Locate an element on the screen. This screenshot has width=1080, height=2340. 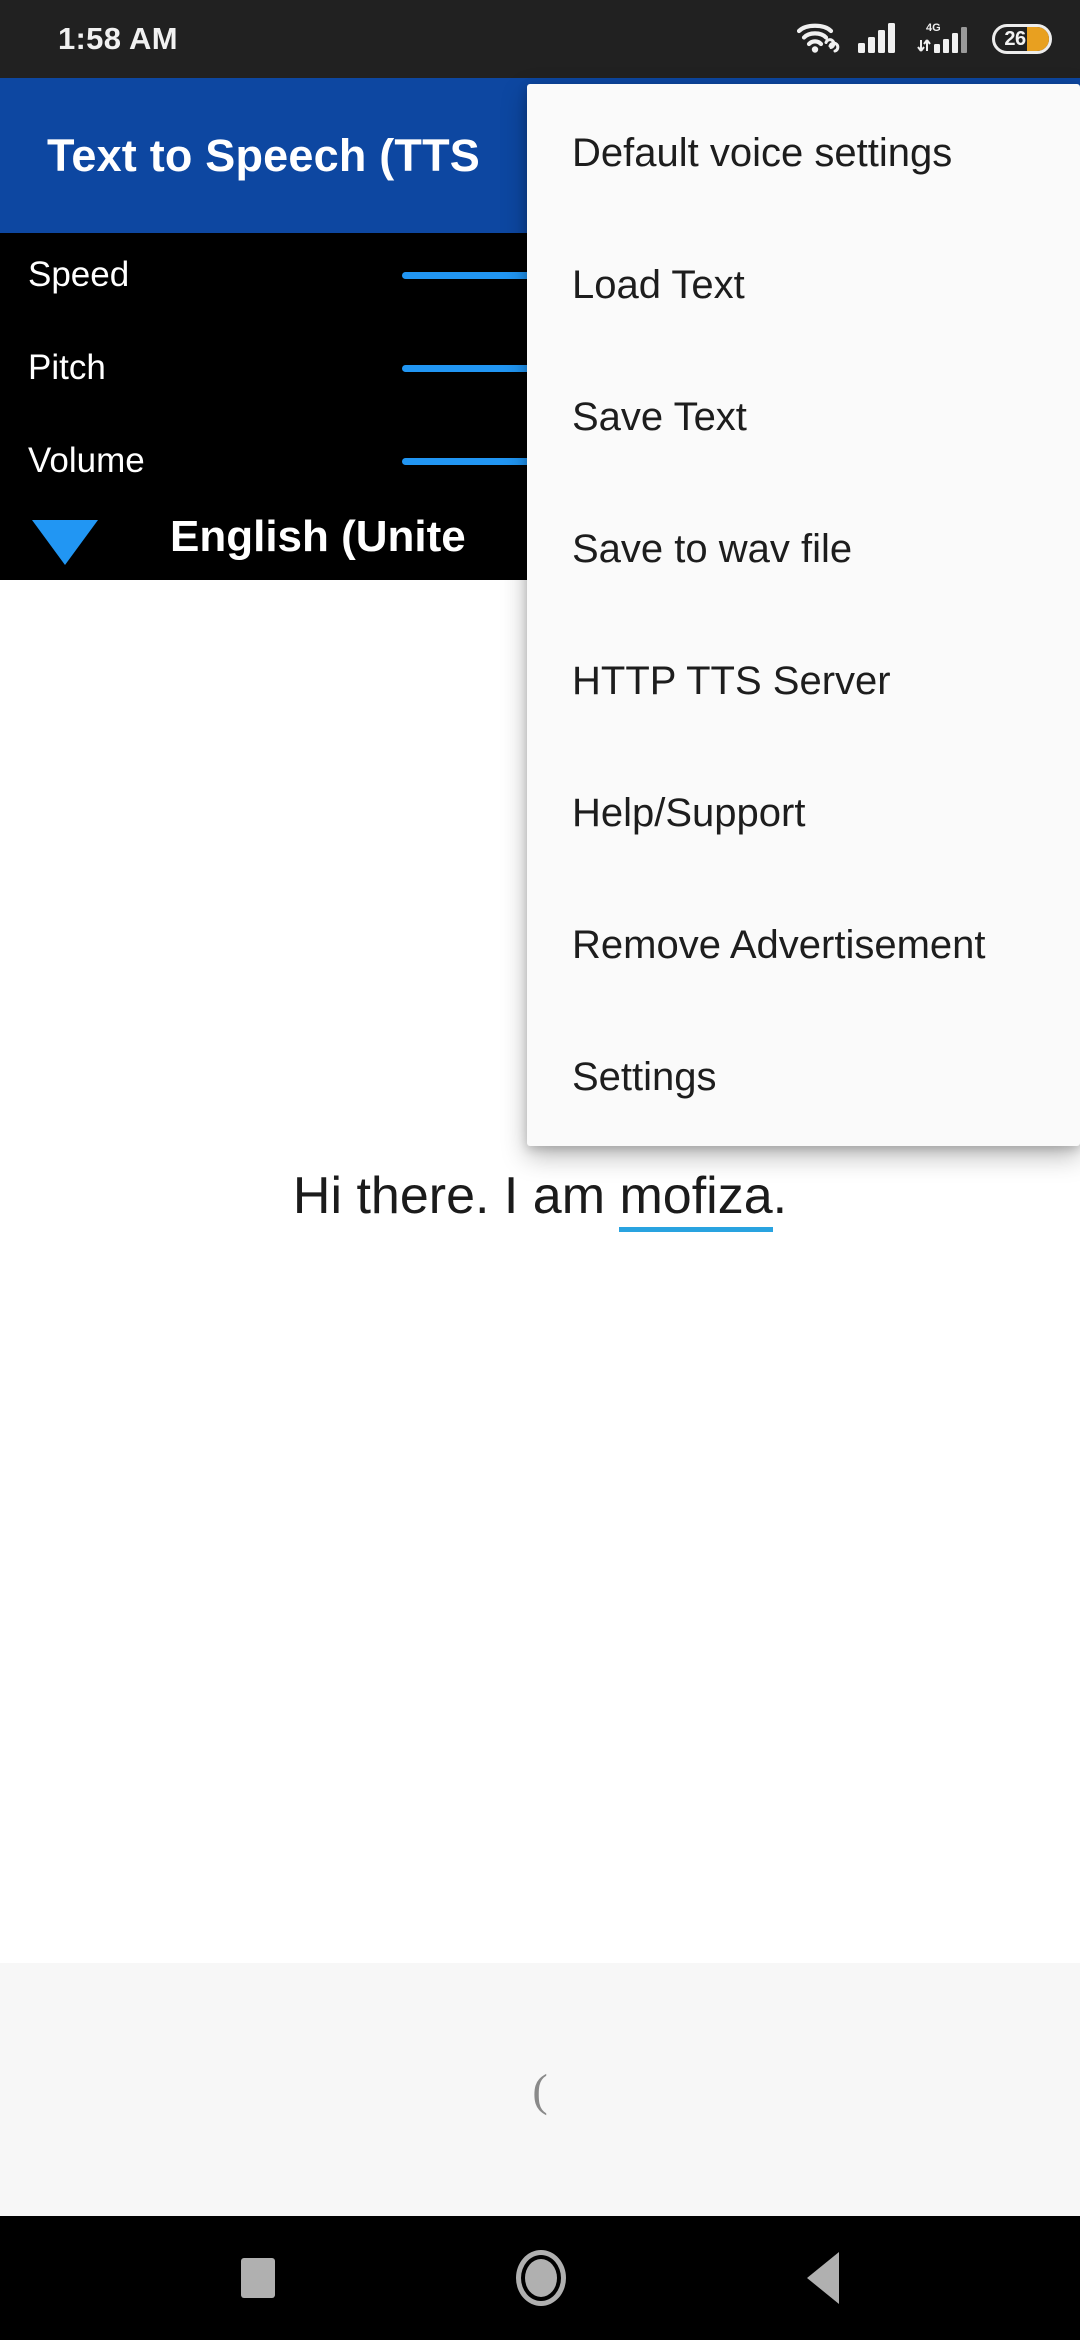
volume-label: Volume is located at coordinates (86, 460).